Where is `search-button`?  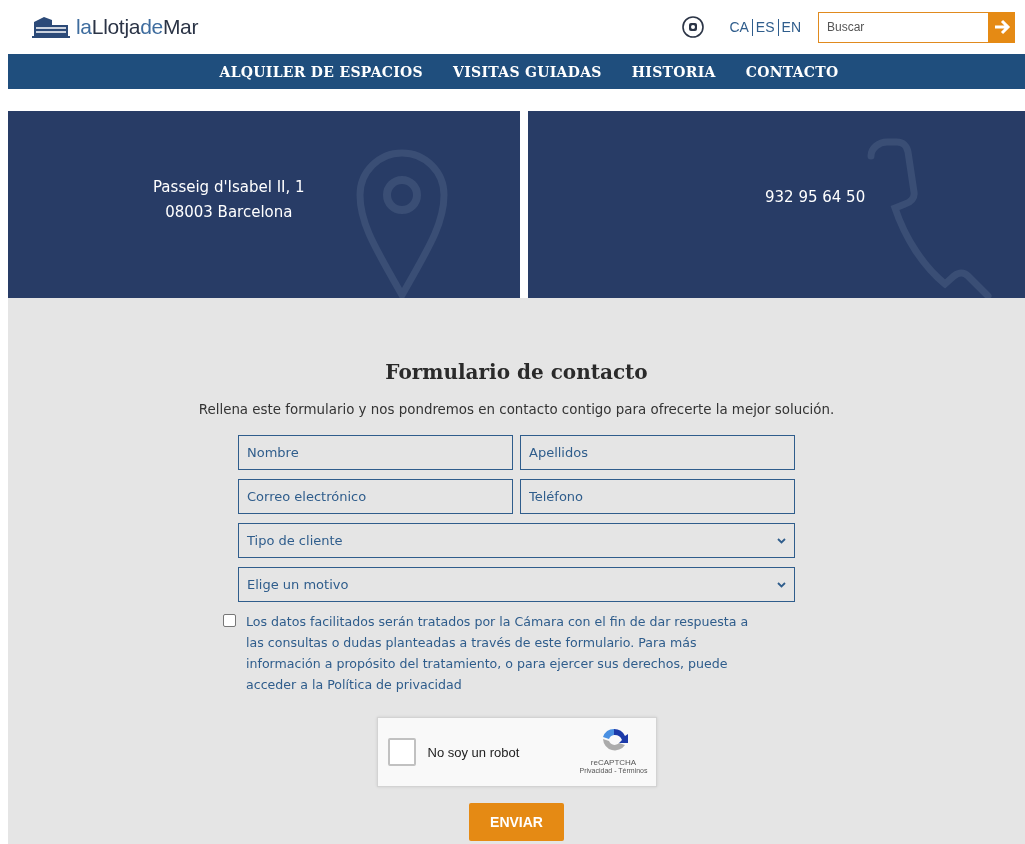
search-button is located at coordinates (1001, 27).